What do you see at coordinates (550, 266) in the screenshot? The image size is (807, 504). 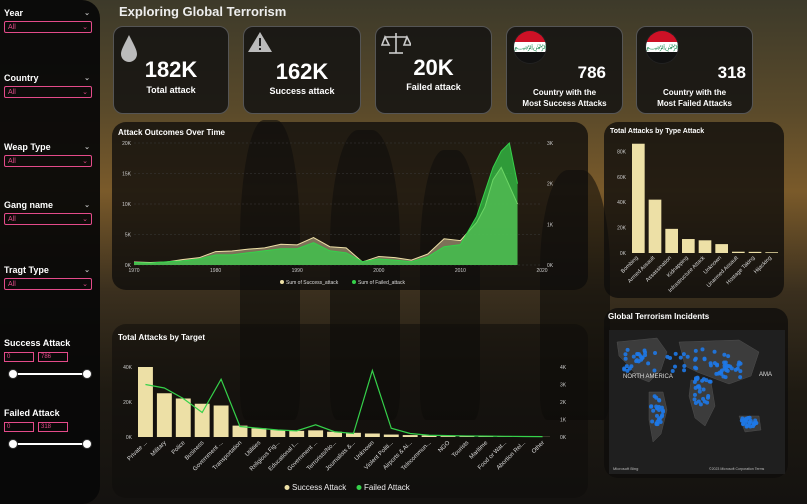 I see `y2-tick-label: 0K` at bounding box center [550, 266].